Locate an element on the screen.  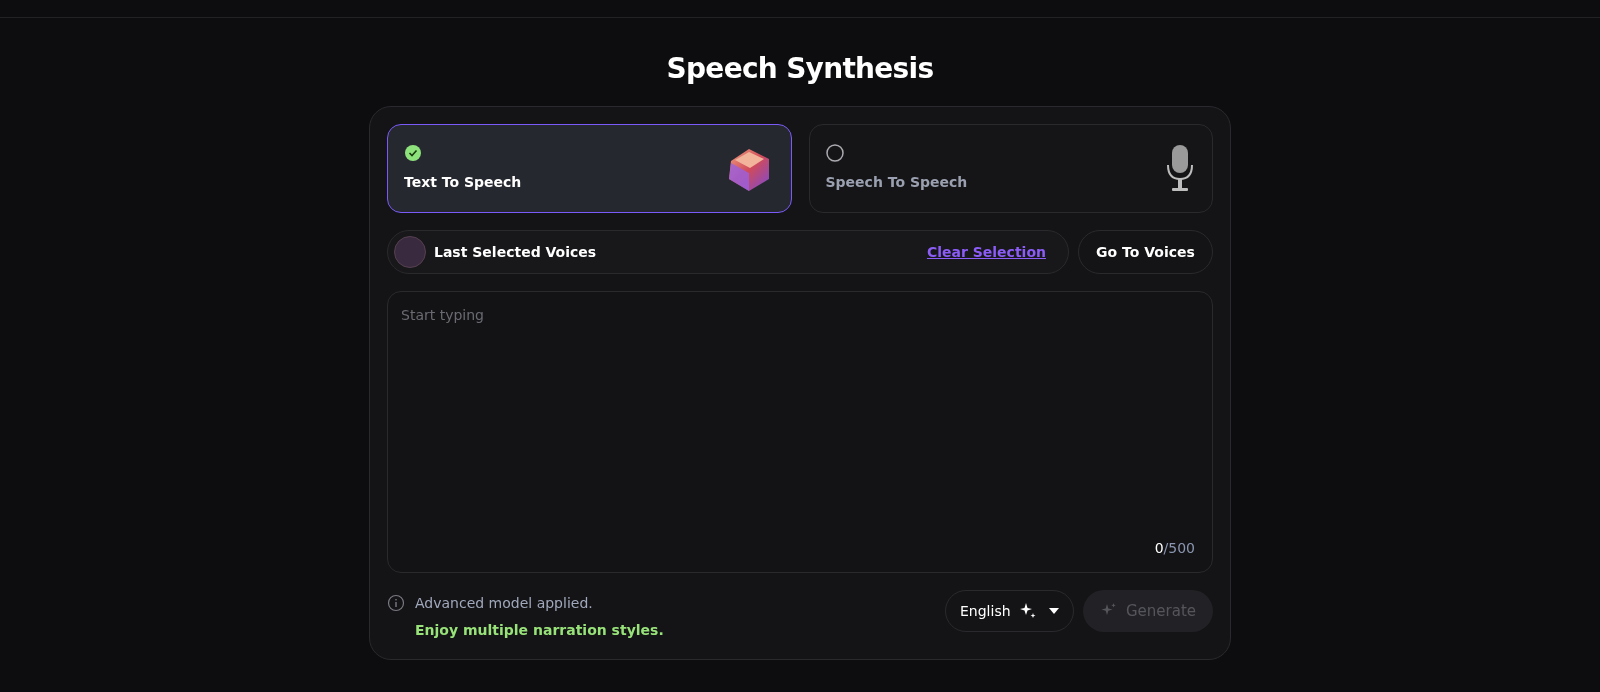
character-limit: /500 is located at coordinates (1179, 548).